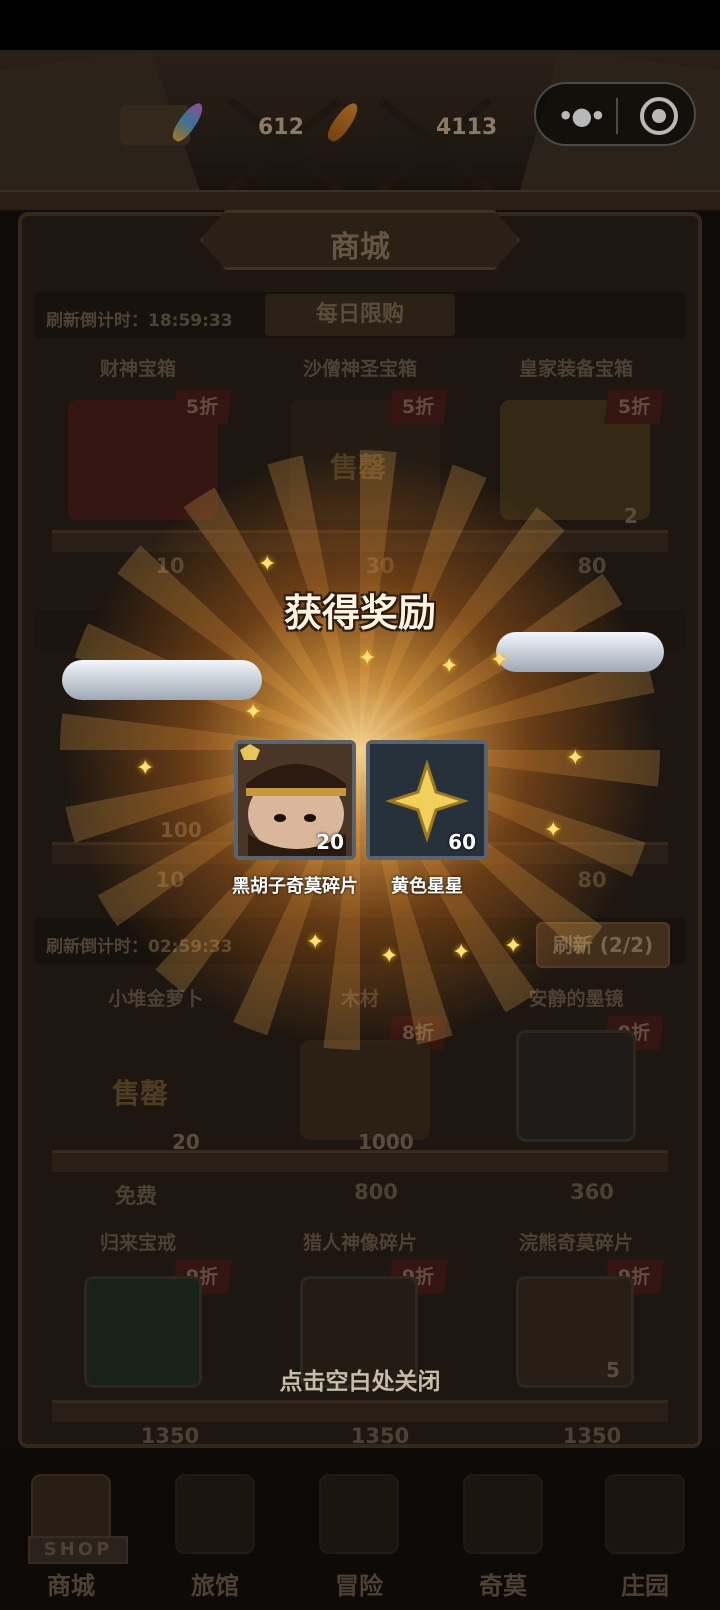  I want to click on reward-count: 60, so click(462, 842).